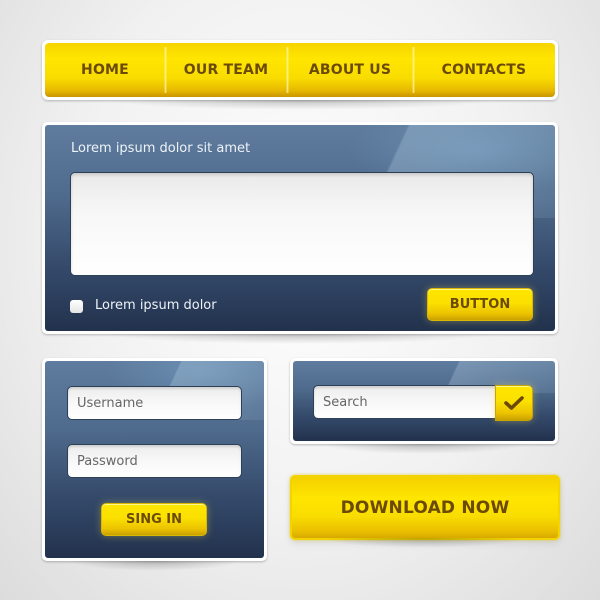 This screenshot has width=600, height=600. What do you see at coordinates (161, 148) in the screenshot?
I see `comment-panel-title: Lorem ipsum dolor sit amet` at bounding box center [161, 148].